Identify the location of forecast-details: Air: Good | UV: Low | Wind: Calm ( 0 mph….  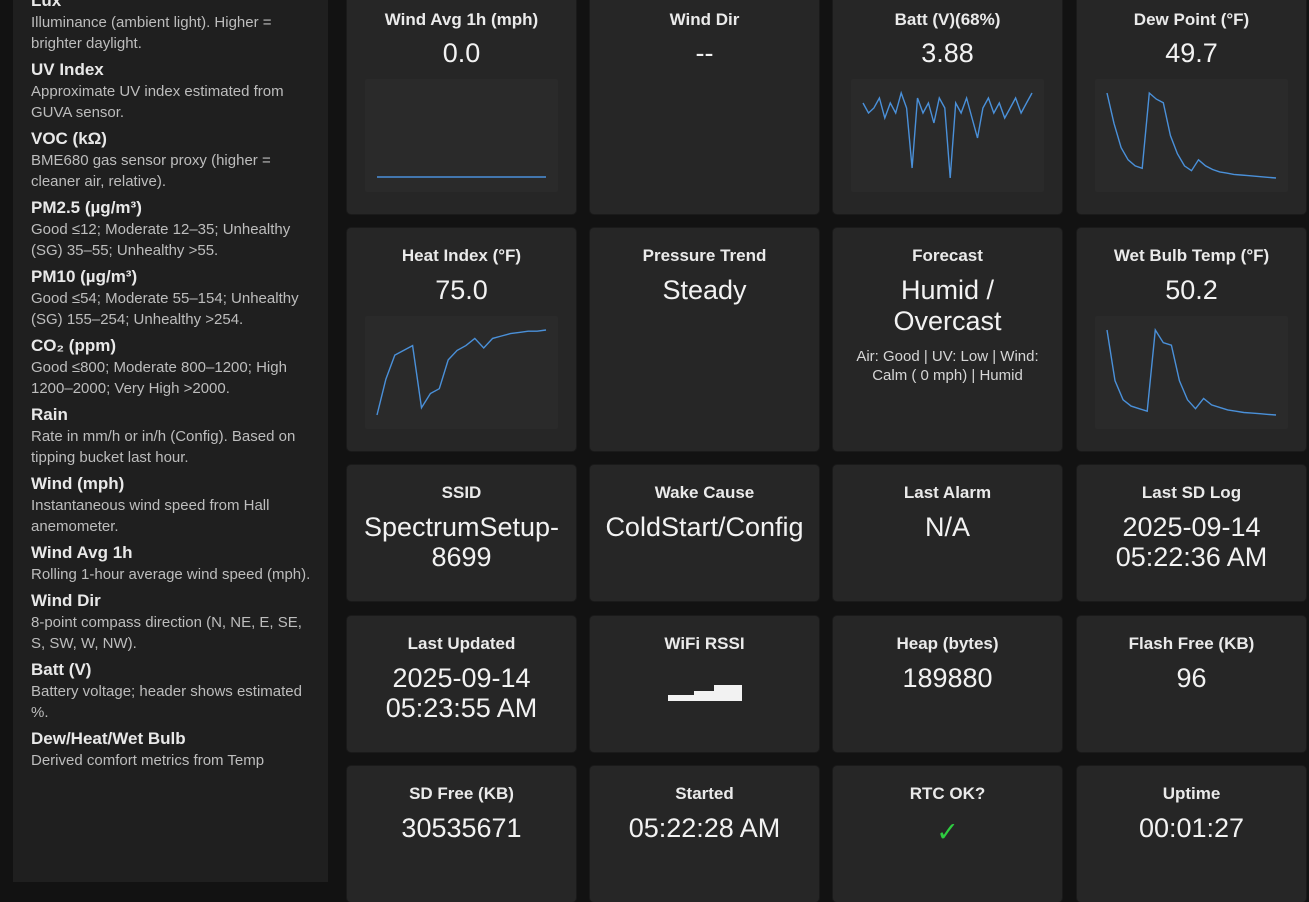
(947, 366).